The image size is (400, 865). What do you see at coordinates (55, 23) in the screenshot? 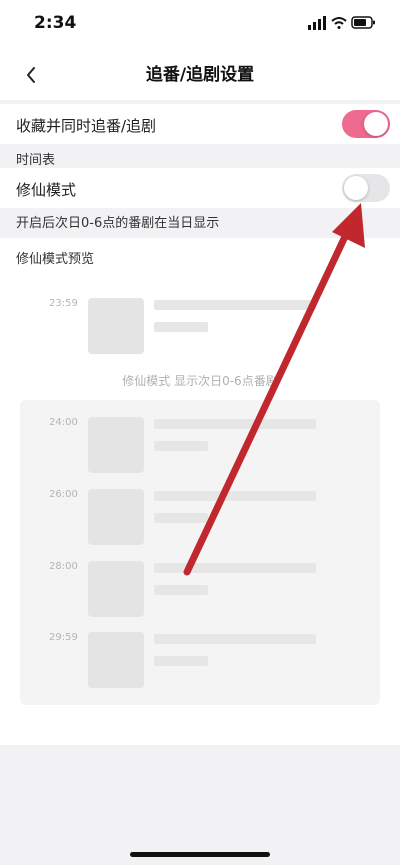
I see `status-time: 2:34` at bounding box center [55, 23].